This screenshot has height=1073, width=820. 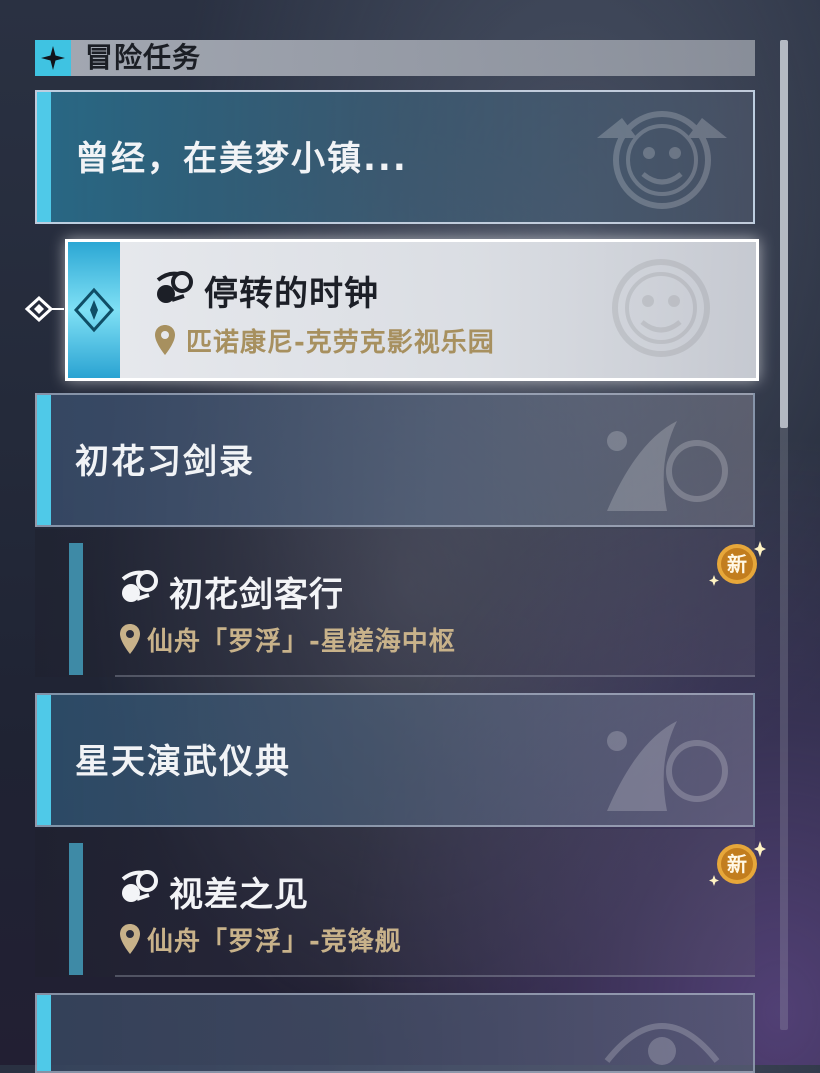 What do you see at coordinates (662, 1044) in the screenshot?
I see `penacony-emblem` at bounding box center [662, 1044].